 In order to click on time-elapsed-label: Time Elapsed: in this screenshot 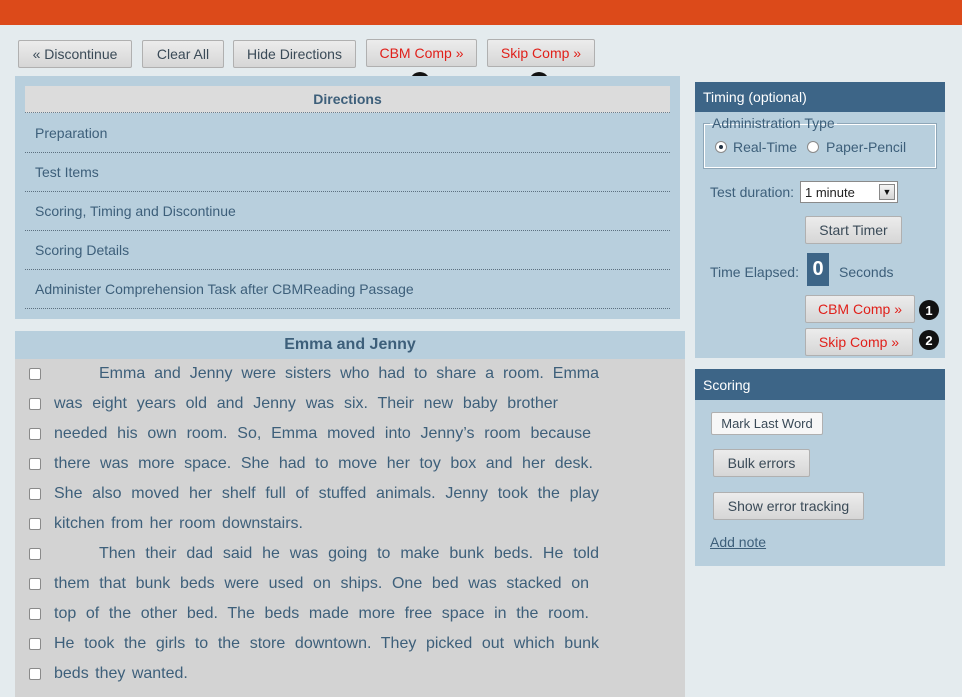, I will do `click(754, 272)`.